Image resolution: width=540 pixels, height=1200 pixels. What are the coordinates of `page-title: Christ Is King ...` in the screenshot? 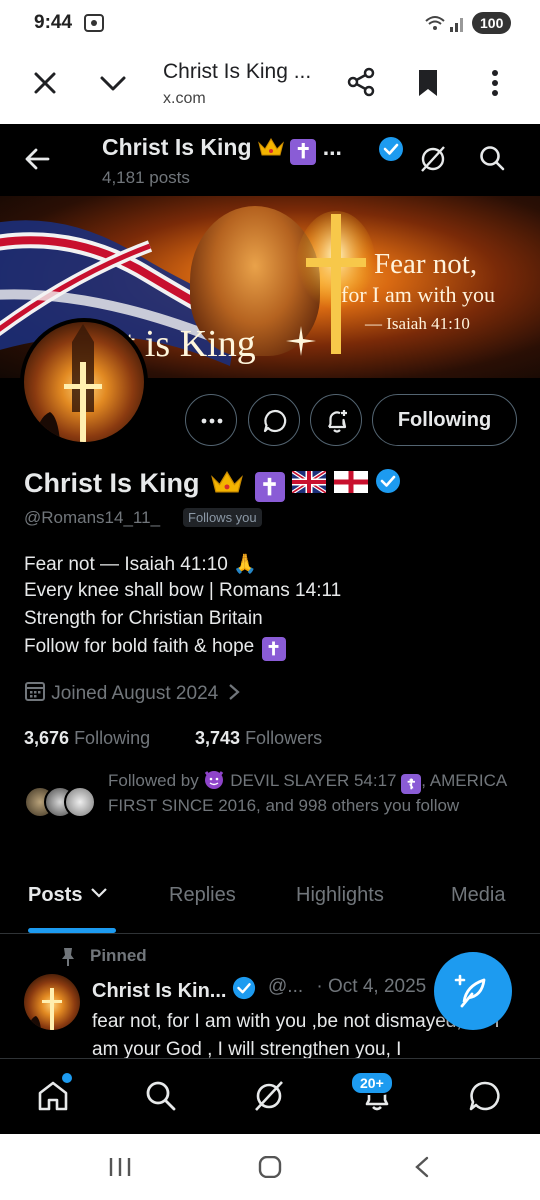 It's located at (237, 71).